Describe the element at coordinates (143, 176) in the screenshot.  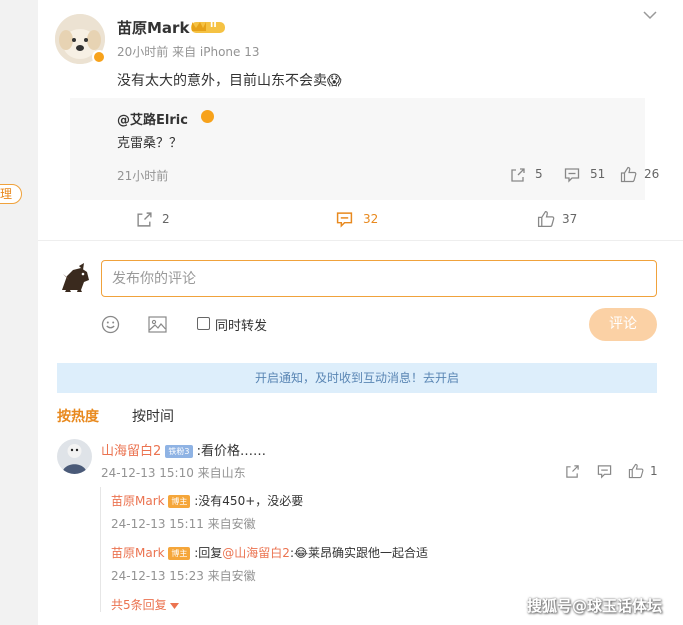
I see `quoted-time: 21小时前` at that location.